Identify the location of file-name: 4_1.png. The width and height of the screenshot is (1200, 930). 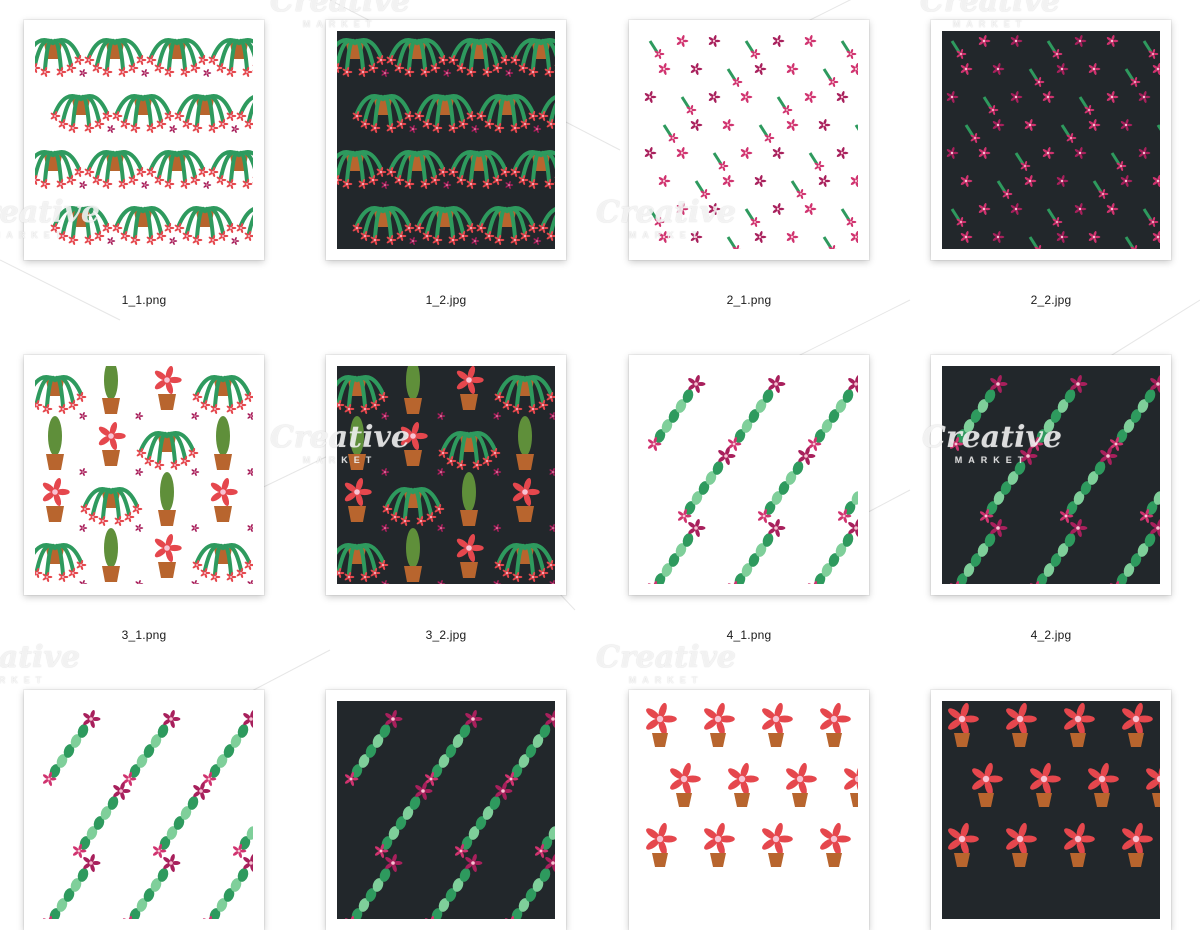
(749, 635).